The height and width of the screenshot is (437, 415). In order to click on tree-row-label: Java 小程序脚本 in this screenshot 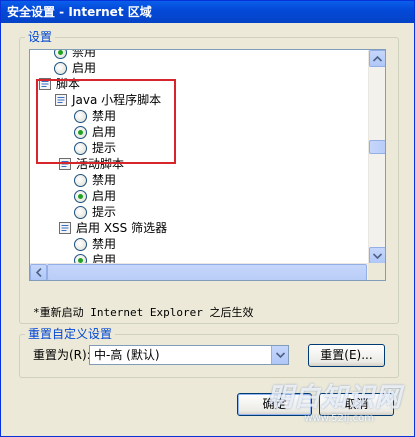, I will do `click(117, 100)`.